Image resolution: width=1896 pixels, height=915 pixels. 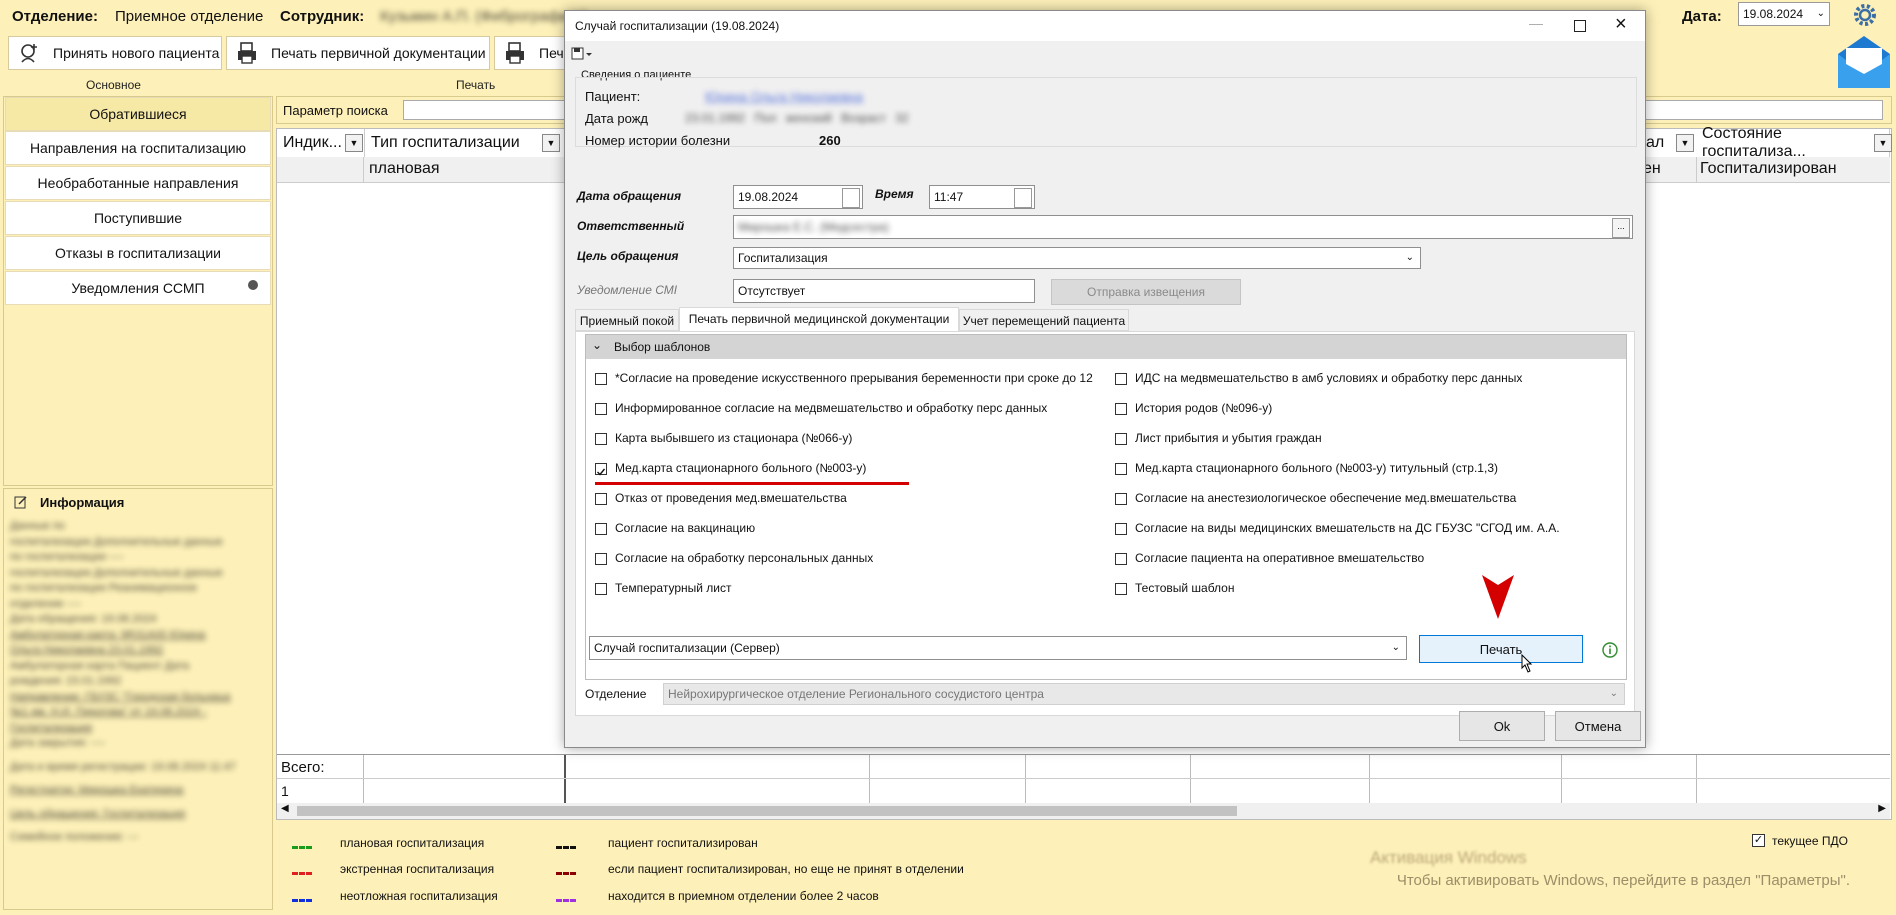 What do you see at coordinates (627, 320) in the screenshot?
I see `tab-reception: Приемный покой` at bounding box center [627, 320].